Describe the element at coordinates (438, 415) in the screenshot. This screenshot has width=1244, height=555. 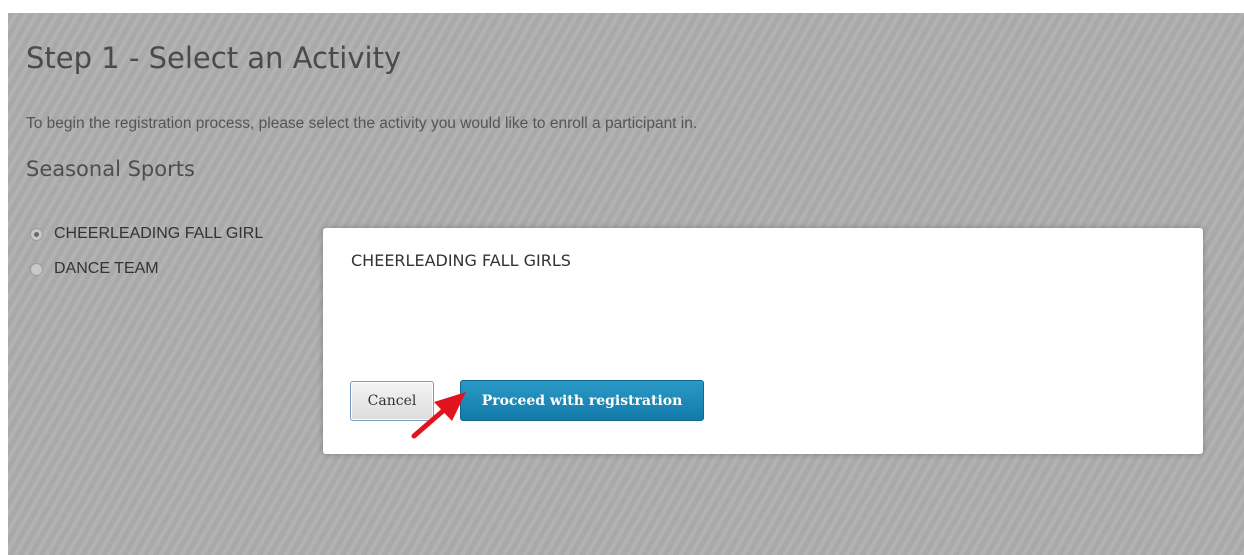
I see `red-pointer-arrow-icon` at that location.